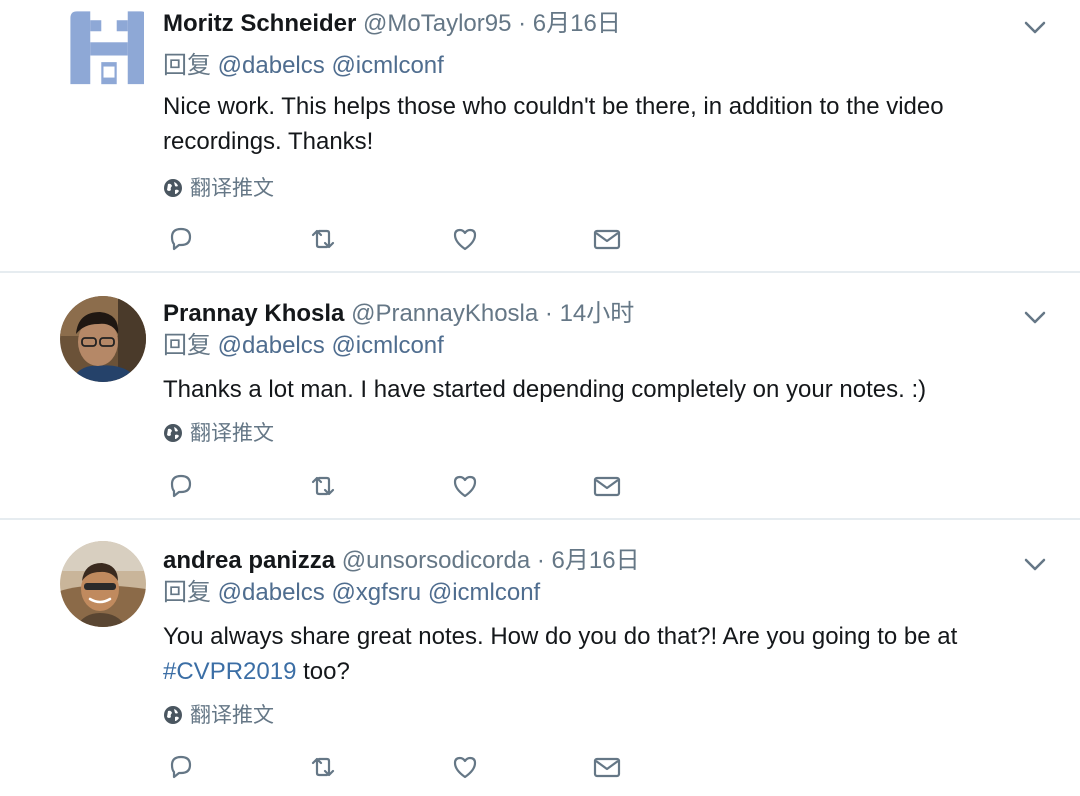 The height and width of the screenshot is (796, 1080). What do you see at coordinates (597, 313) in the screenshot?
I see `timestamp: 14小时` at bounding box center [597, 313].